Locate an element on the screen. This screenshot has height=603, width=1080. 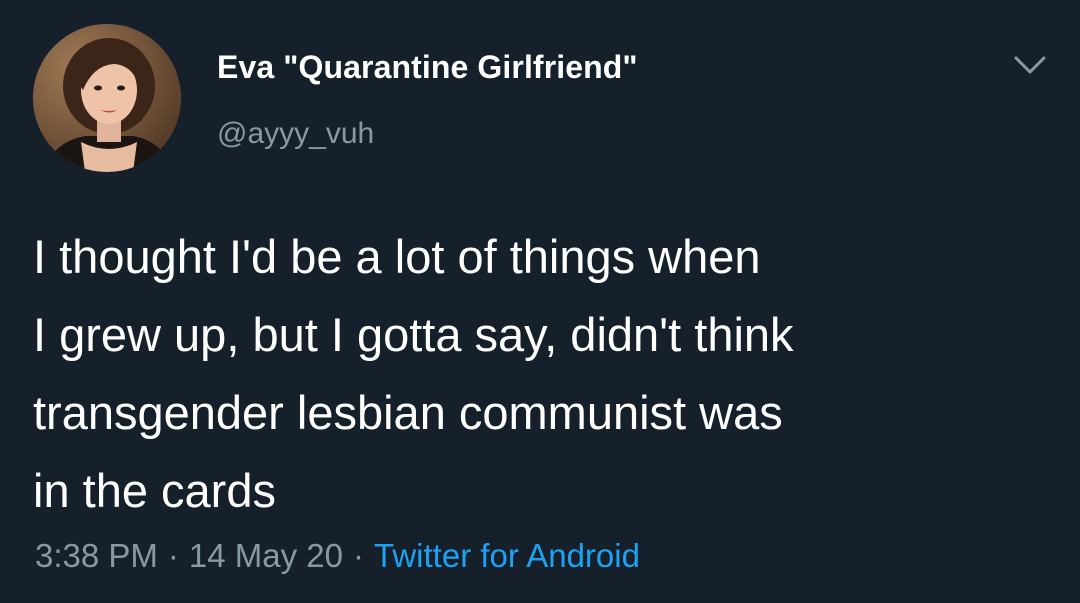
tweet-text-line: transgender lesbian communist was is located at coordinates (408, 412).